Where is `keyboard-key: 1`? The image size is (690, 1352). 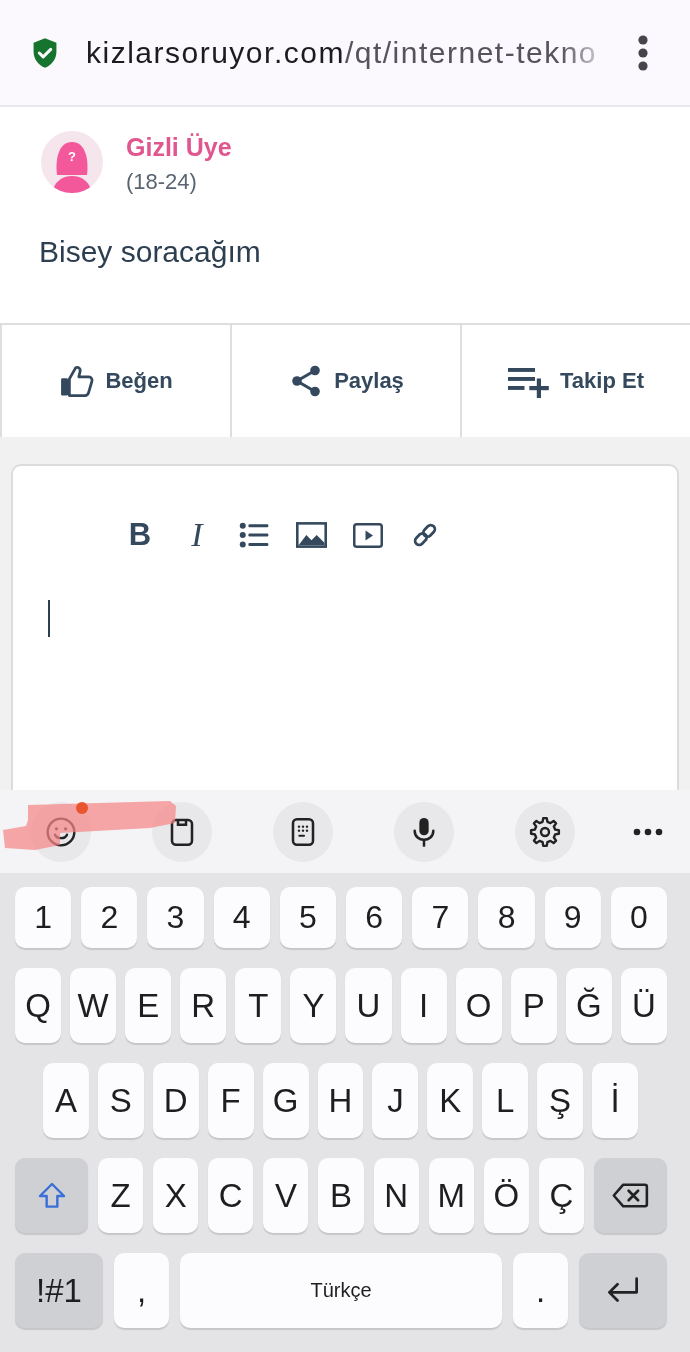
keyboard-key: 1 is located at coordinates (43, 917).